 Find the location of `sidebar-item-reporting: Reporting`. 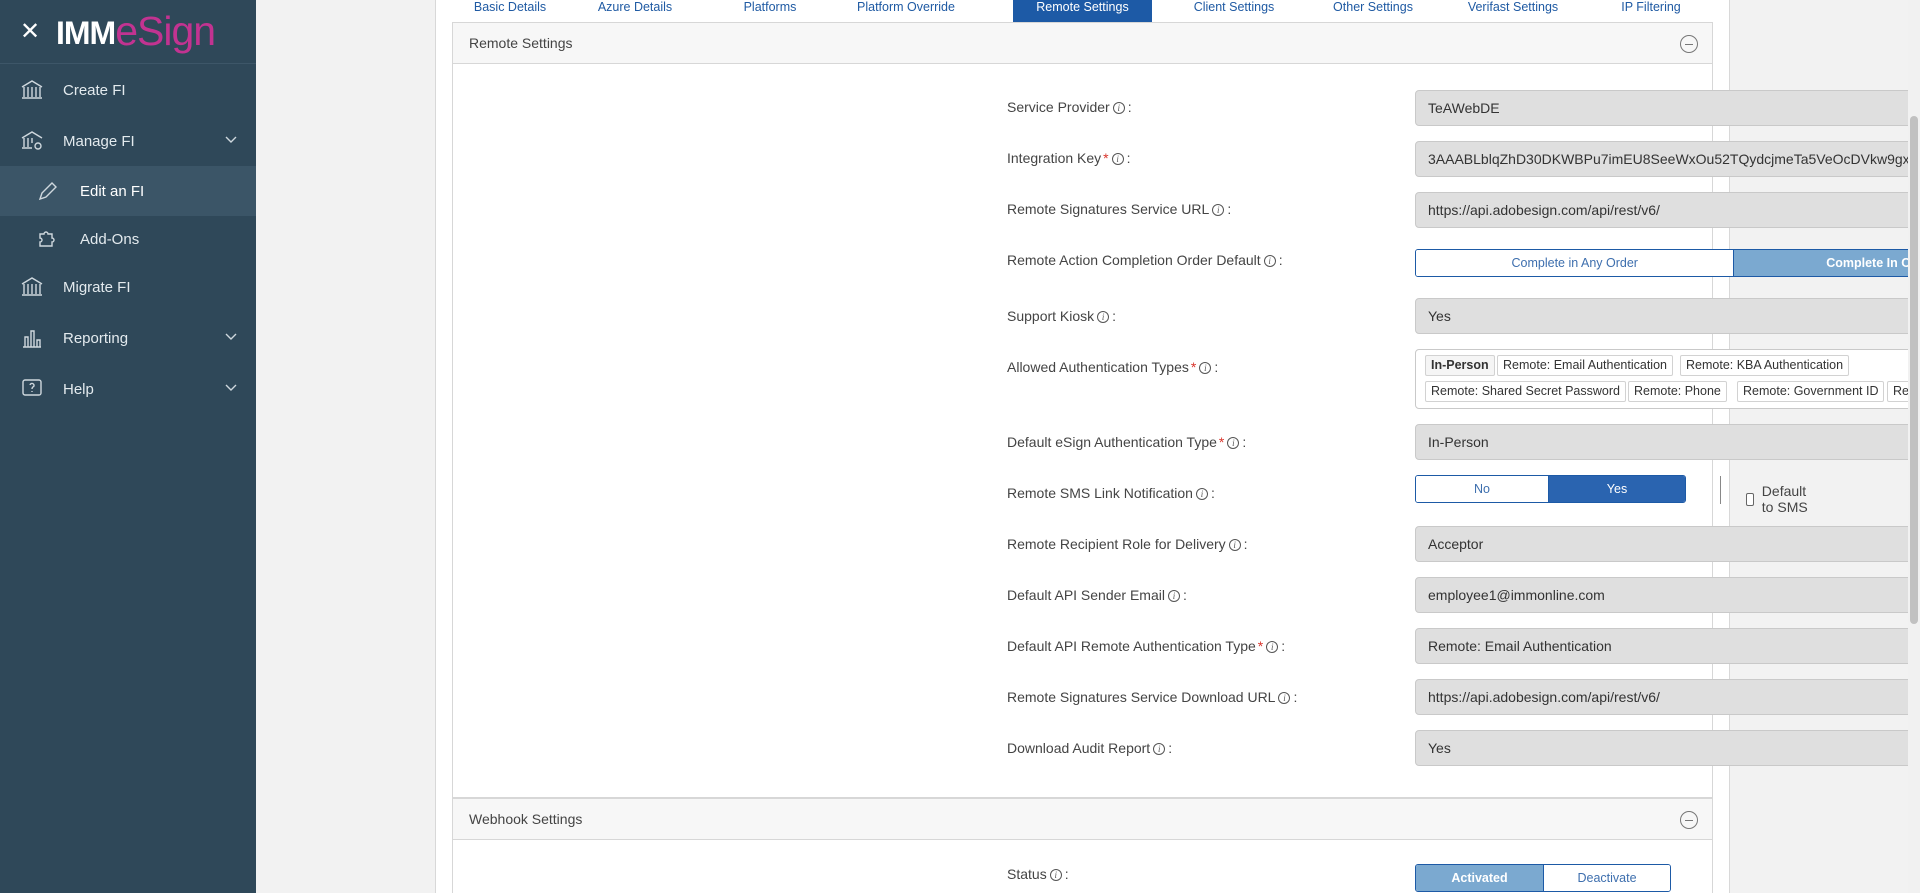

sidebar-item-reporting: Reporting is located at coordinates (128, 338).